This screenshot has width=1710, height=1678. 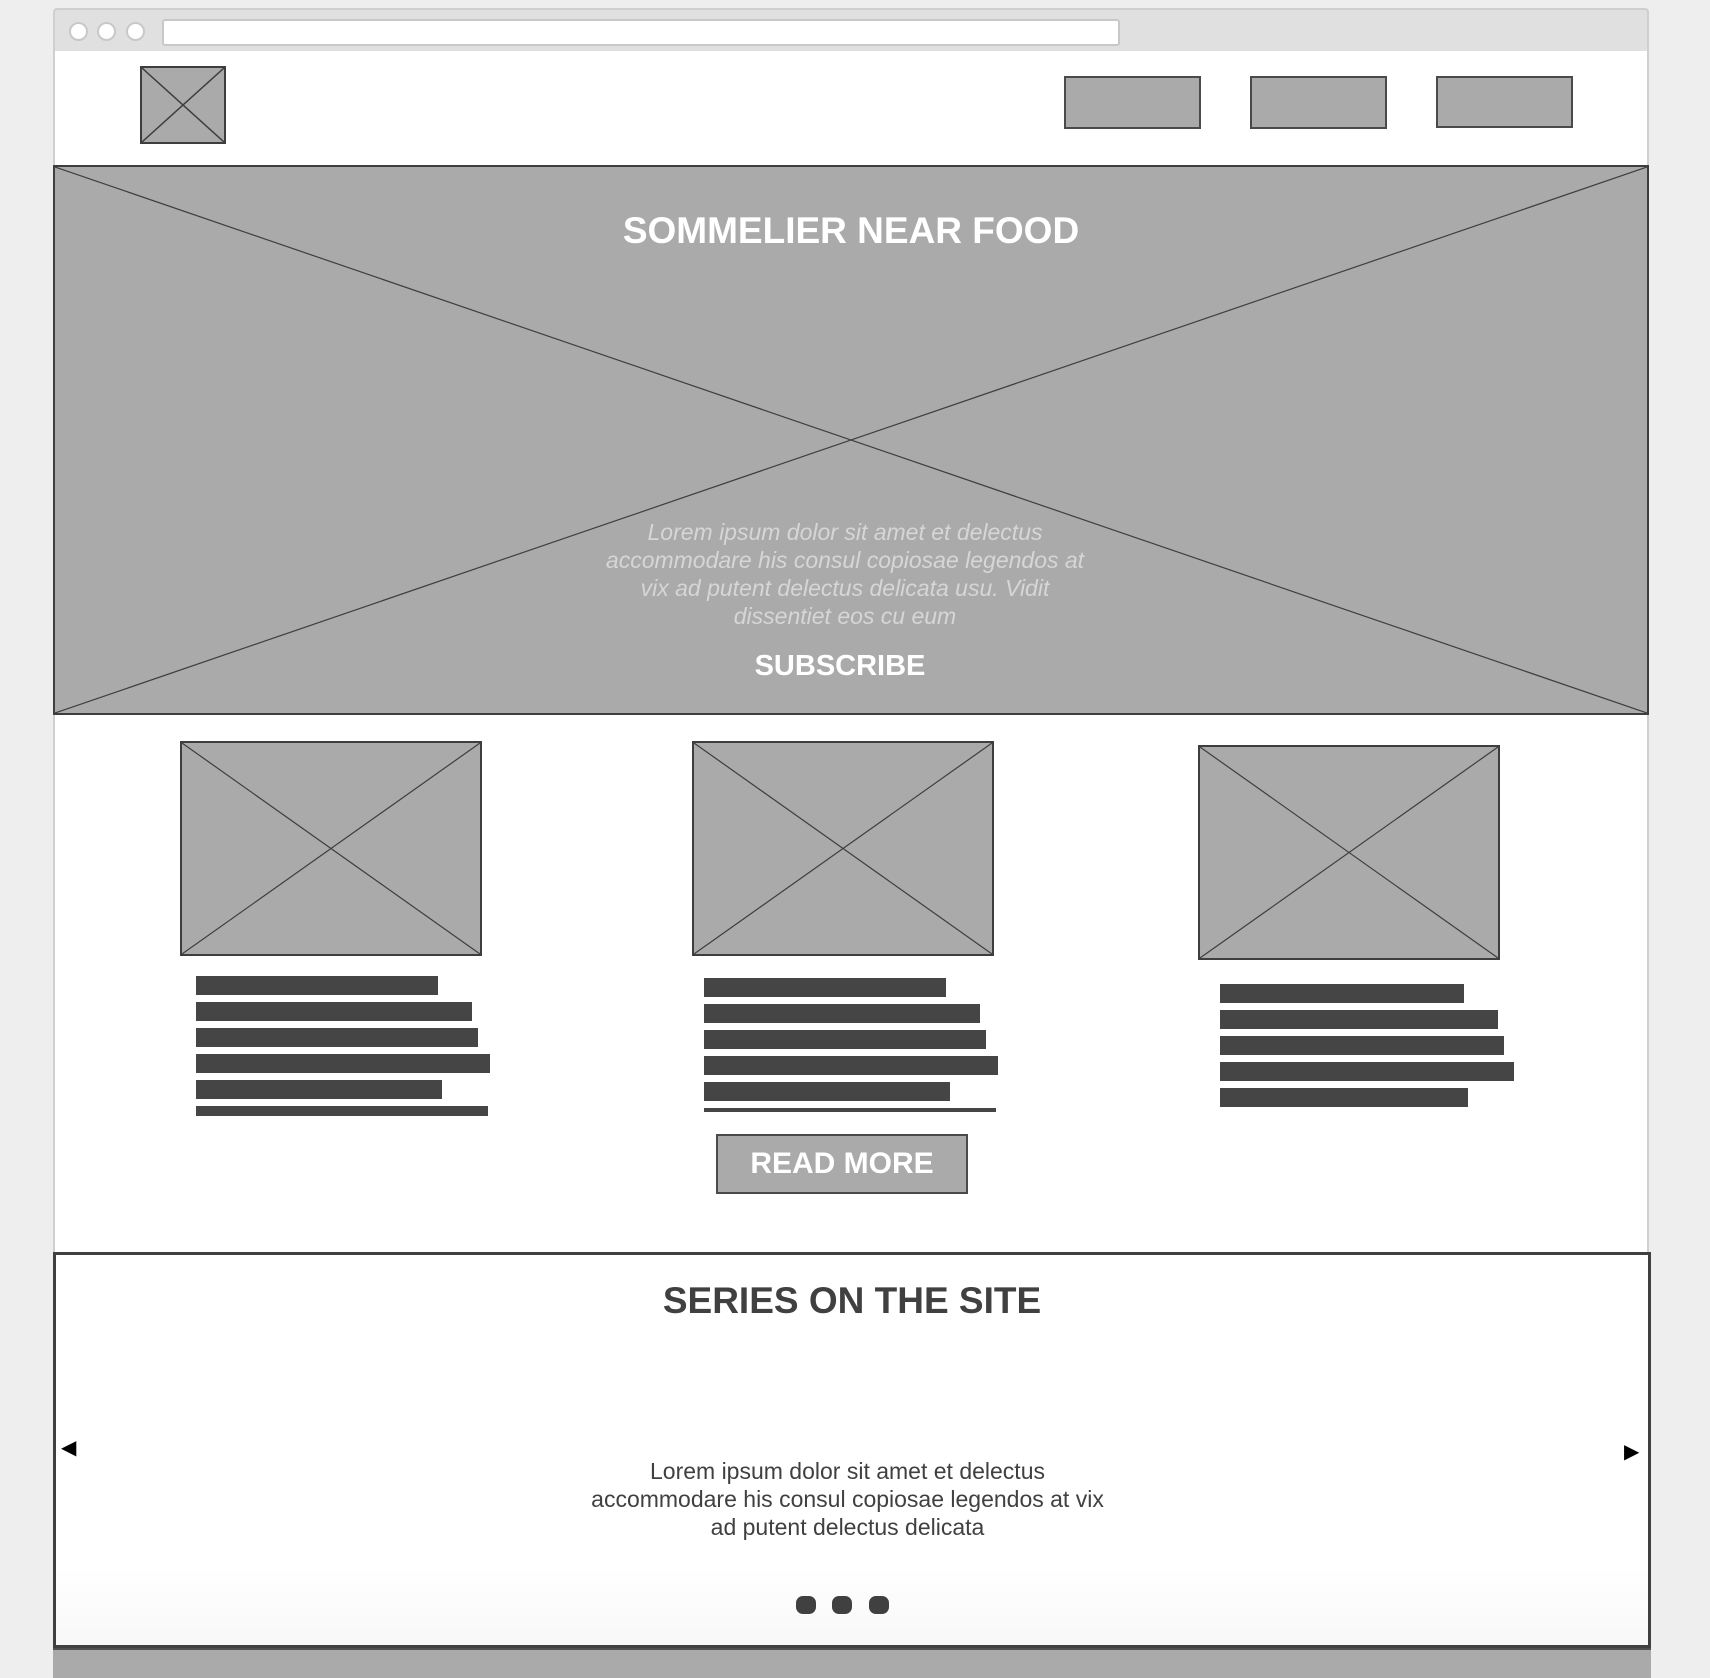 What do you see at coordinates (851, 230) in the screenshot?
I see `hero-title: SOMMELIER NEAR FOOD` at bounding box center [851, 230].